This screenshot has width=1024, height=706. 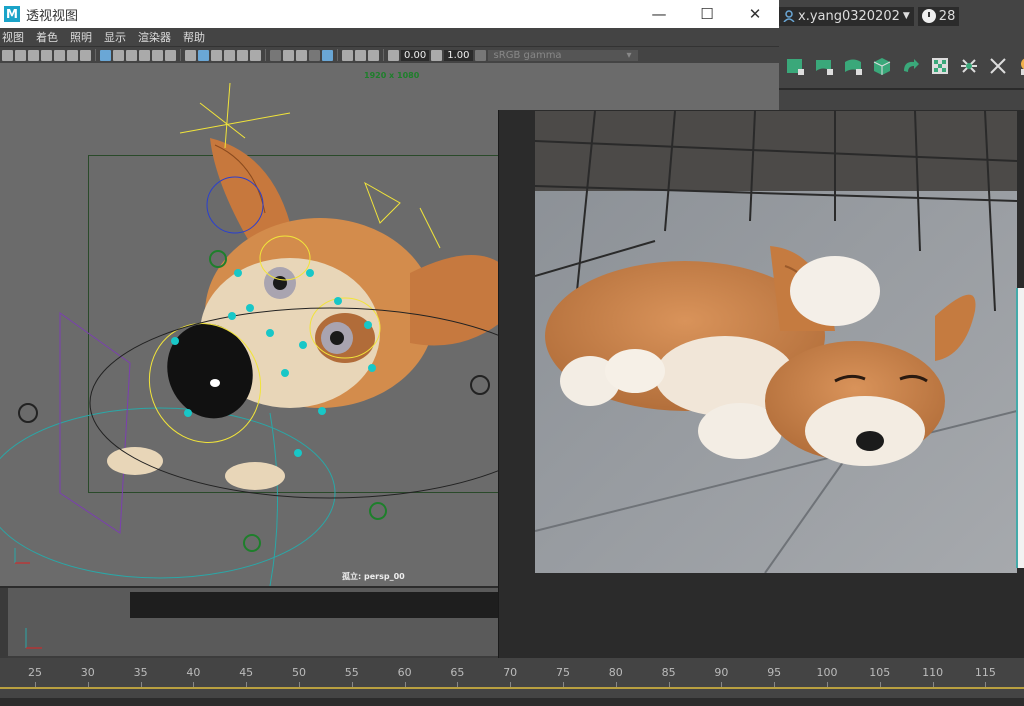 What do you see at coordinates (157, 55) in the screenshot?
I see `safe-action-icon` at bounding box center [157, 55].